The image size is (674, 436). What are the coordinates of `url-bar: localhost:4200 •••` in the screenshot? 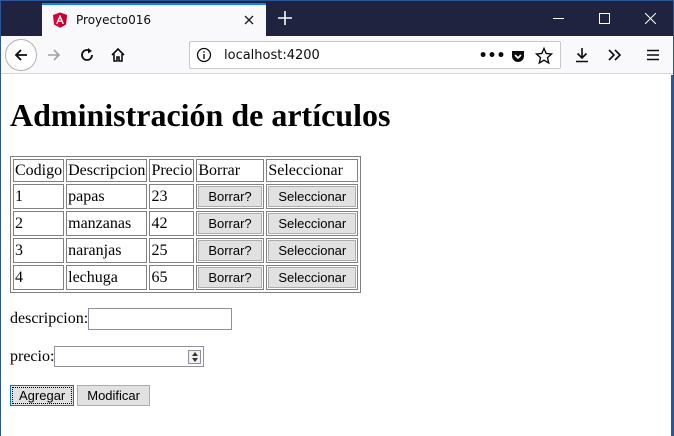 It's located at (375, 55).